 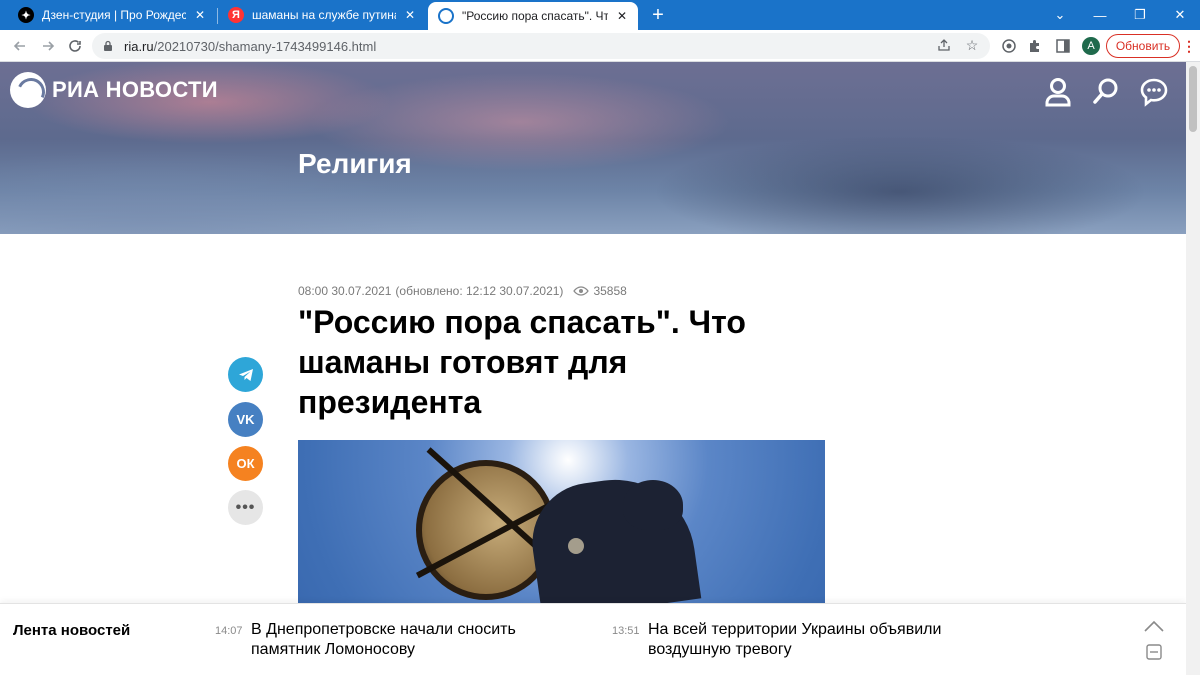 I want to click on telegram-icon, so click(x=245, y=374).